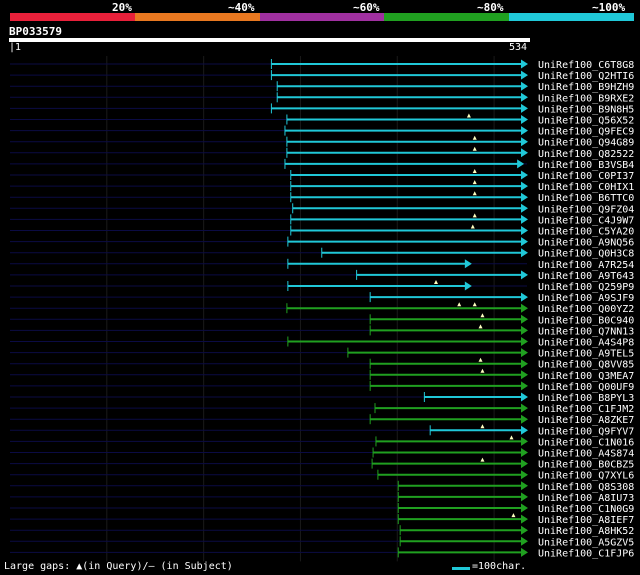 This screenshot has height=575, width=640. What do you see at coordinates (322, 475) in the screenshot?
I see `hit-row: UniRef100_Q7XYL6` at bounding box center [322, 475].